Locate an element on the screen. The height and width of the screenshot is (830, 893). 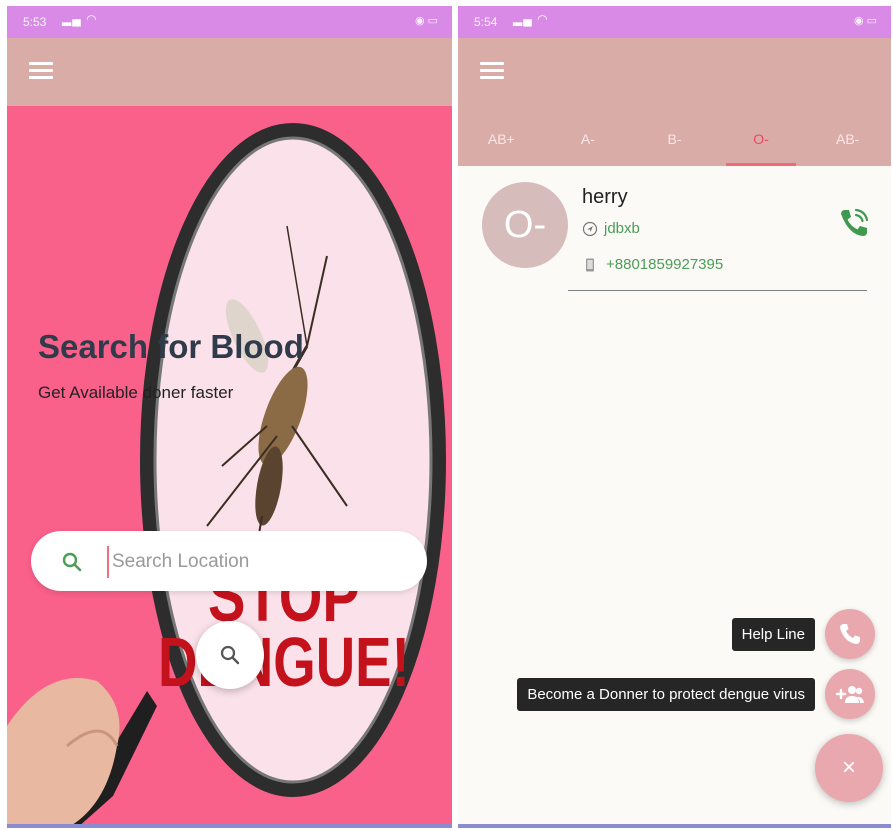
mobile-icon is located at coordinates (590, 264).